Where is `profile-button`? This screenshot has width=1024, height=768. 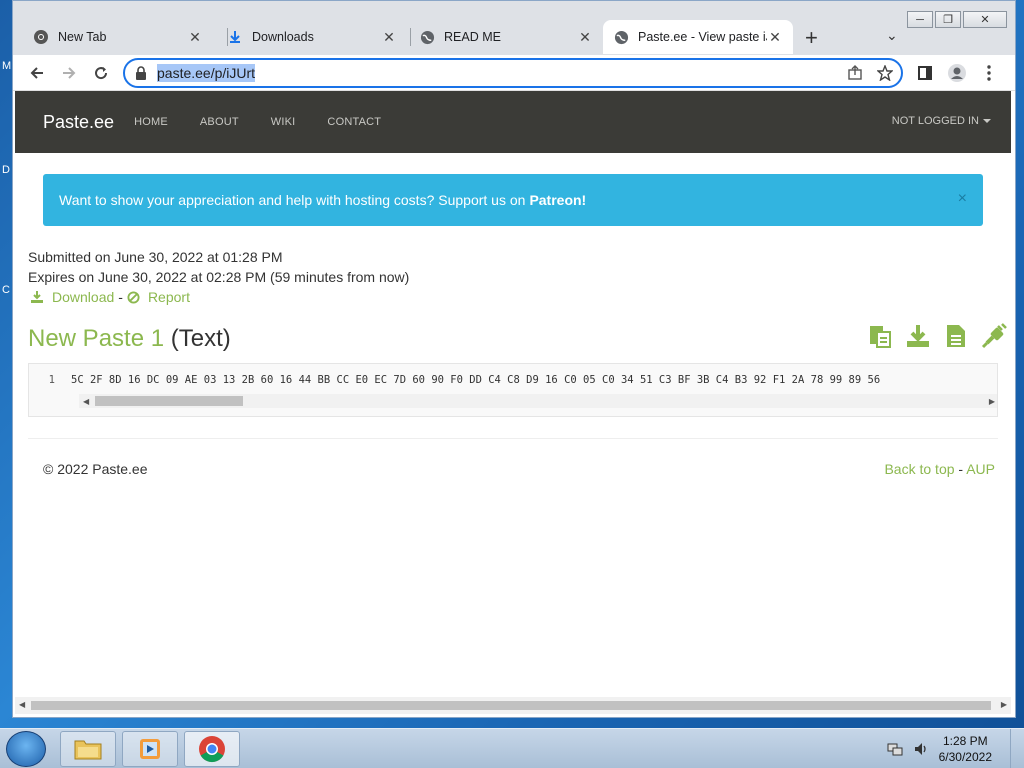
profile-button is located at coordinates (957, 73).